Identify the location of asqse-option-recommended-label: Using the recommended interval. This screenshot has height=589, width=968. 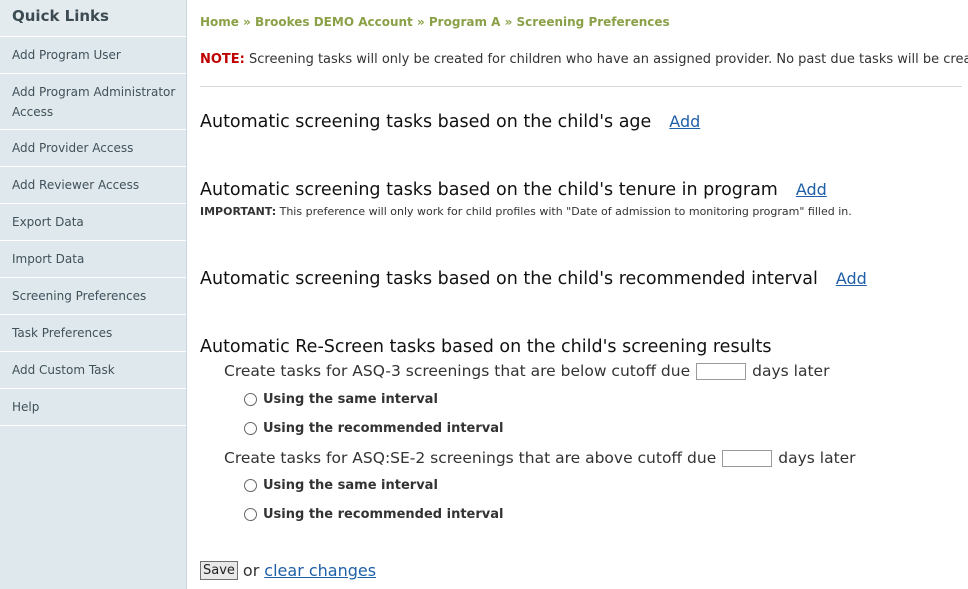
(383, 514).